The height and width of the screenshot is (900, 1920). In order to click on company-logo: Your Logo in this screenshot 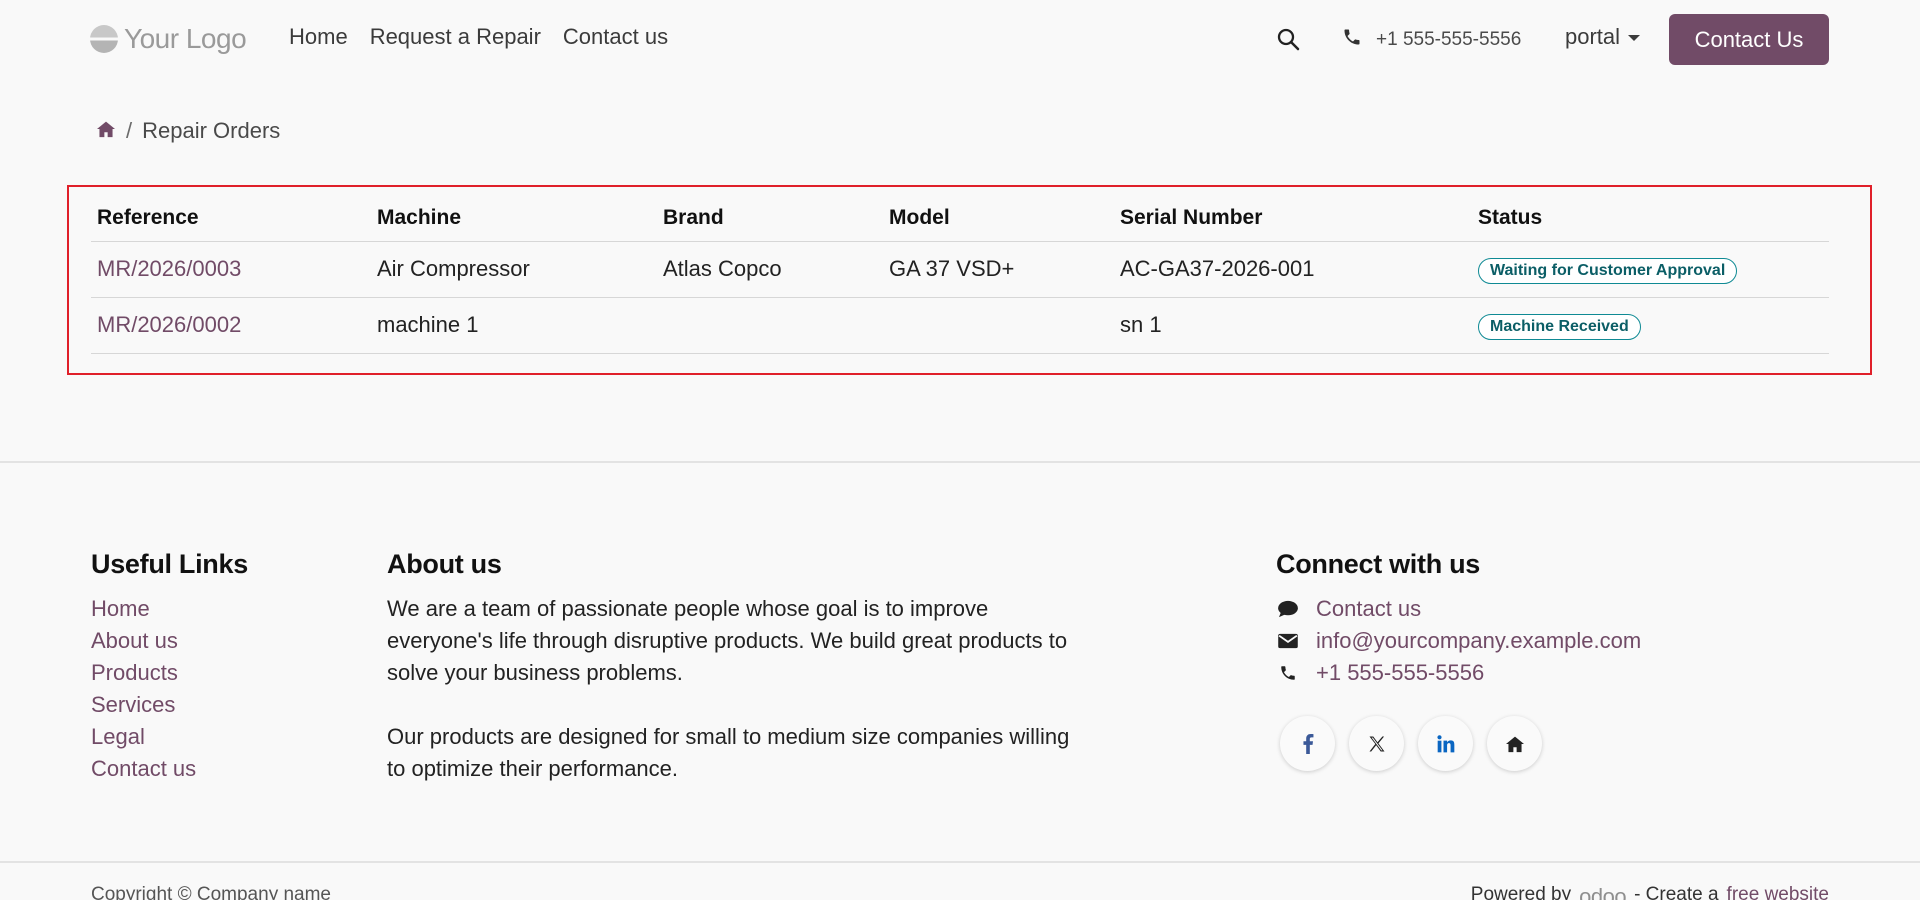, I will do `click(168, 39)`.